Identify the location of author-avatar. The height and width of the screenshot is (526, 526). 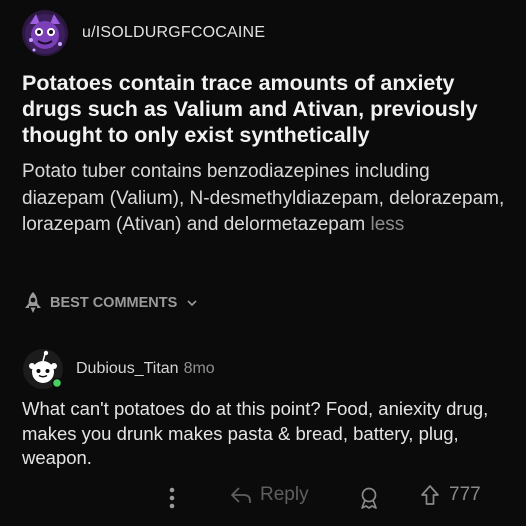
(45, 33).